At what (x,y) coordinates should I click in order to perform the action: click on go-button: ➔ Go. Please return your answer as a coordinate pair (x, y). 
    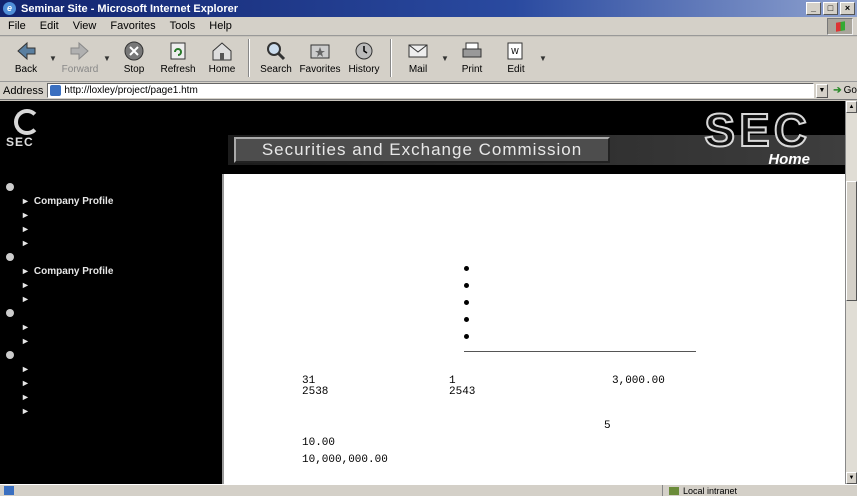
    Looking at the image, I should click on (845, 90).